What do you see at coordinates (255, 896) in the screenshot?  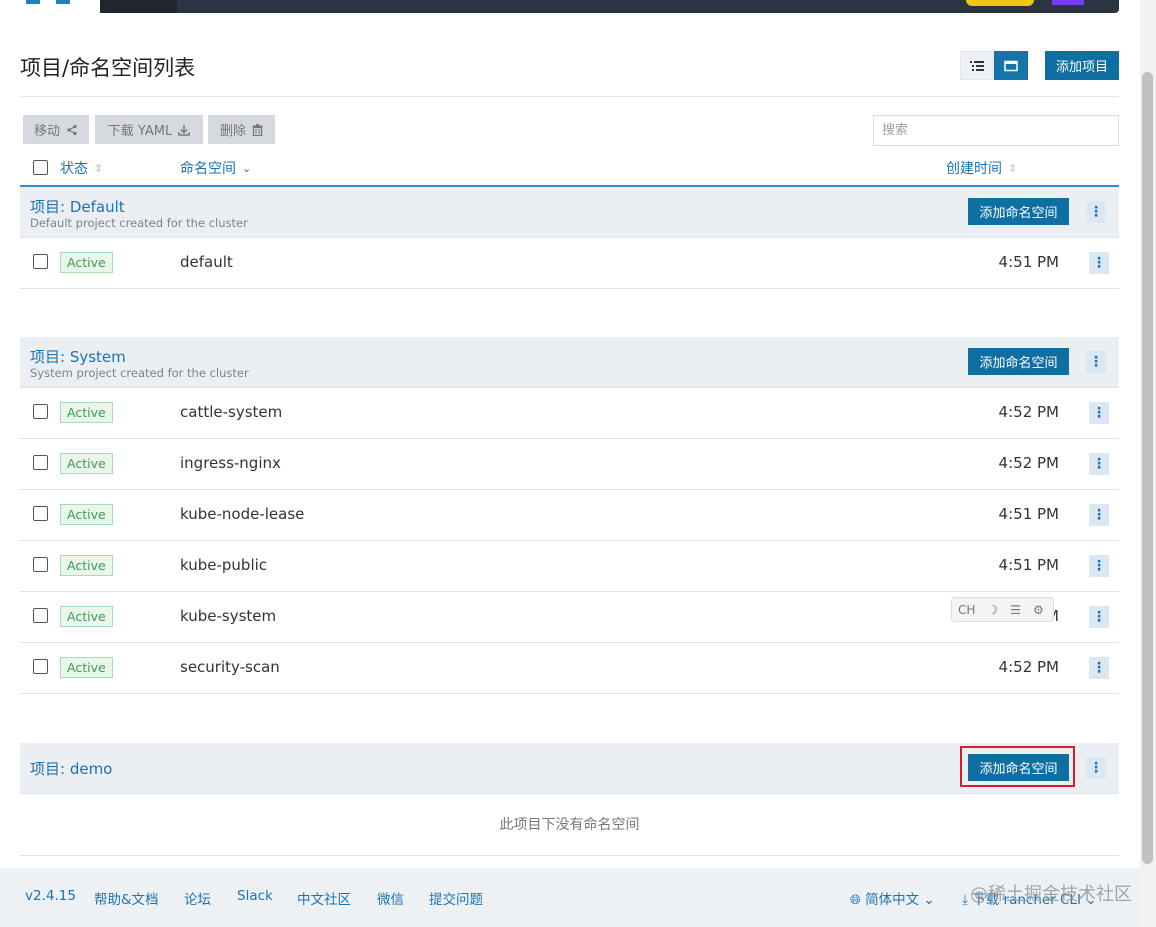 I see `slack-link: Slack` at bounding box center [255, 896].